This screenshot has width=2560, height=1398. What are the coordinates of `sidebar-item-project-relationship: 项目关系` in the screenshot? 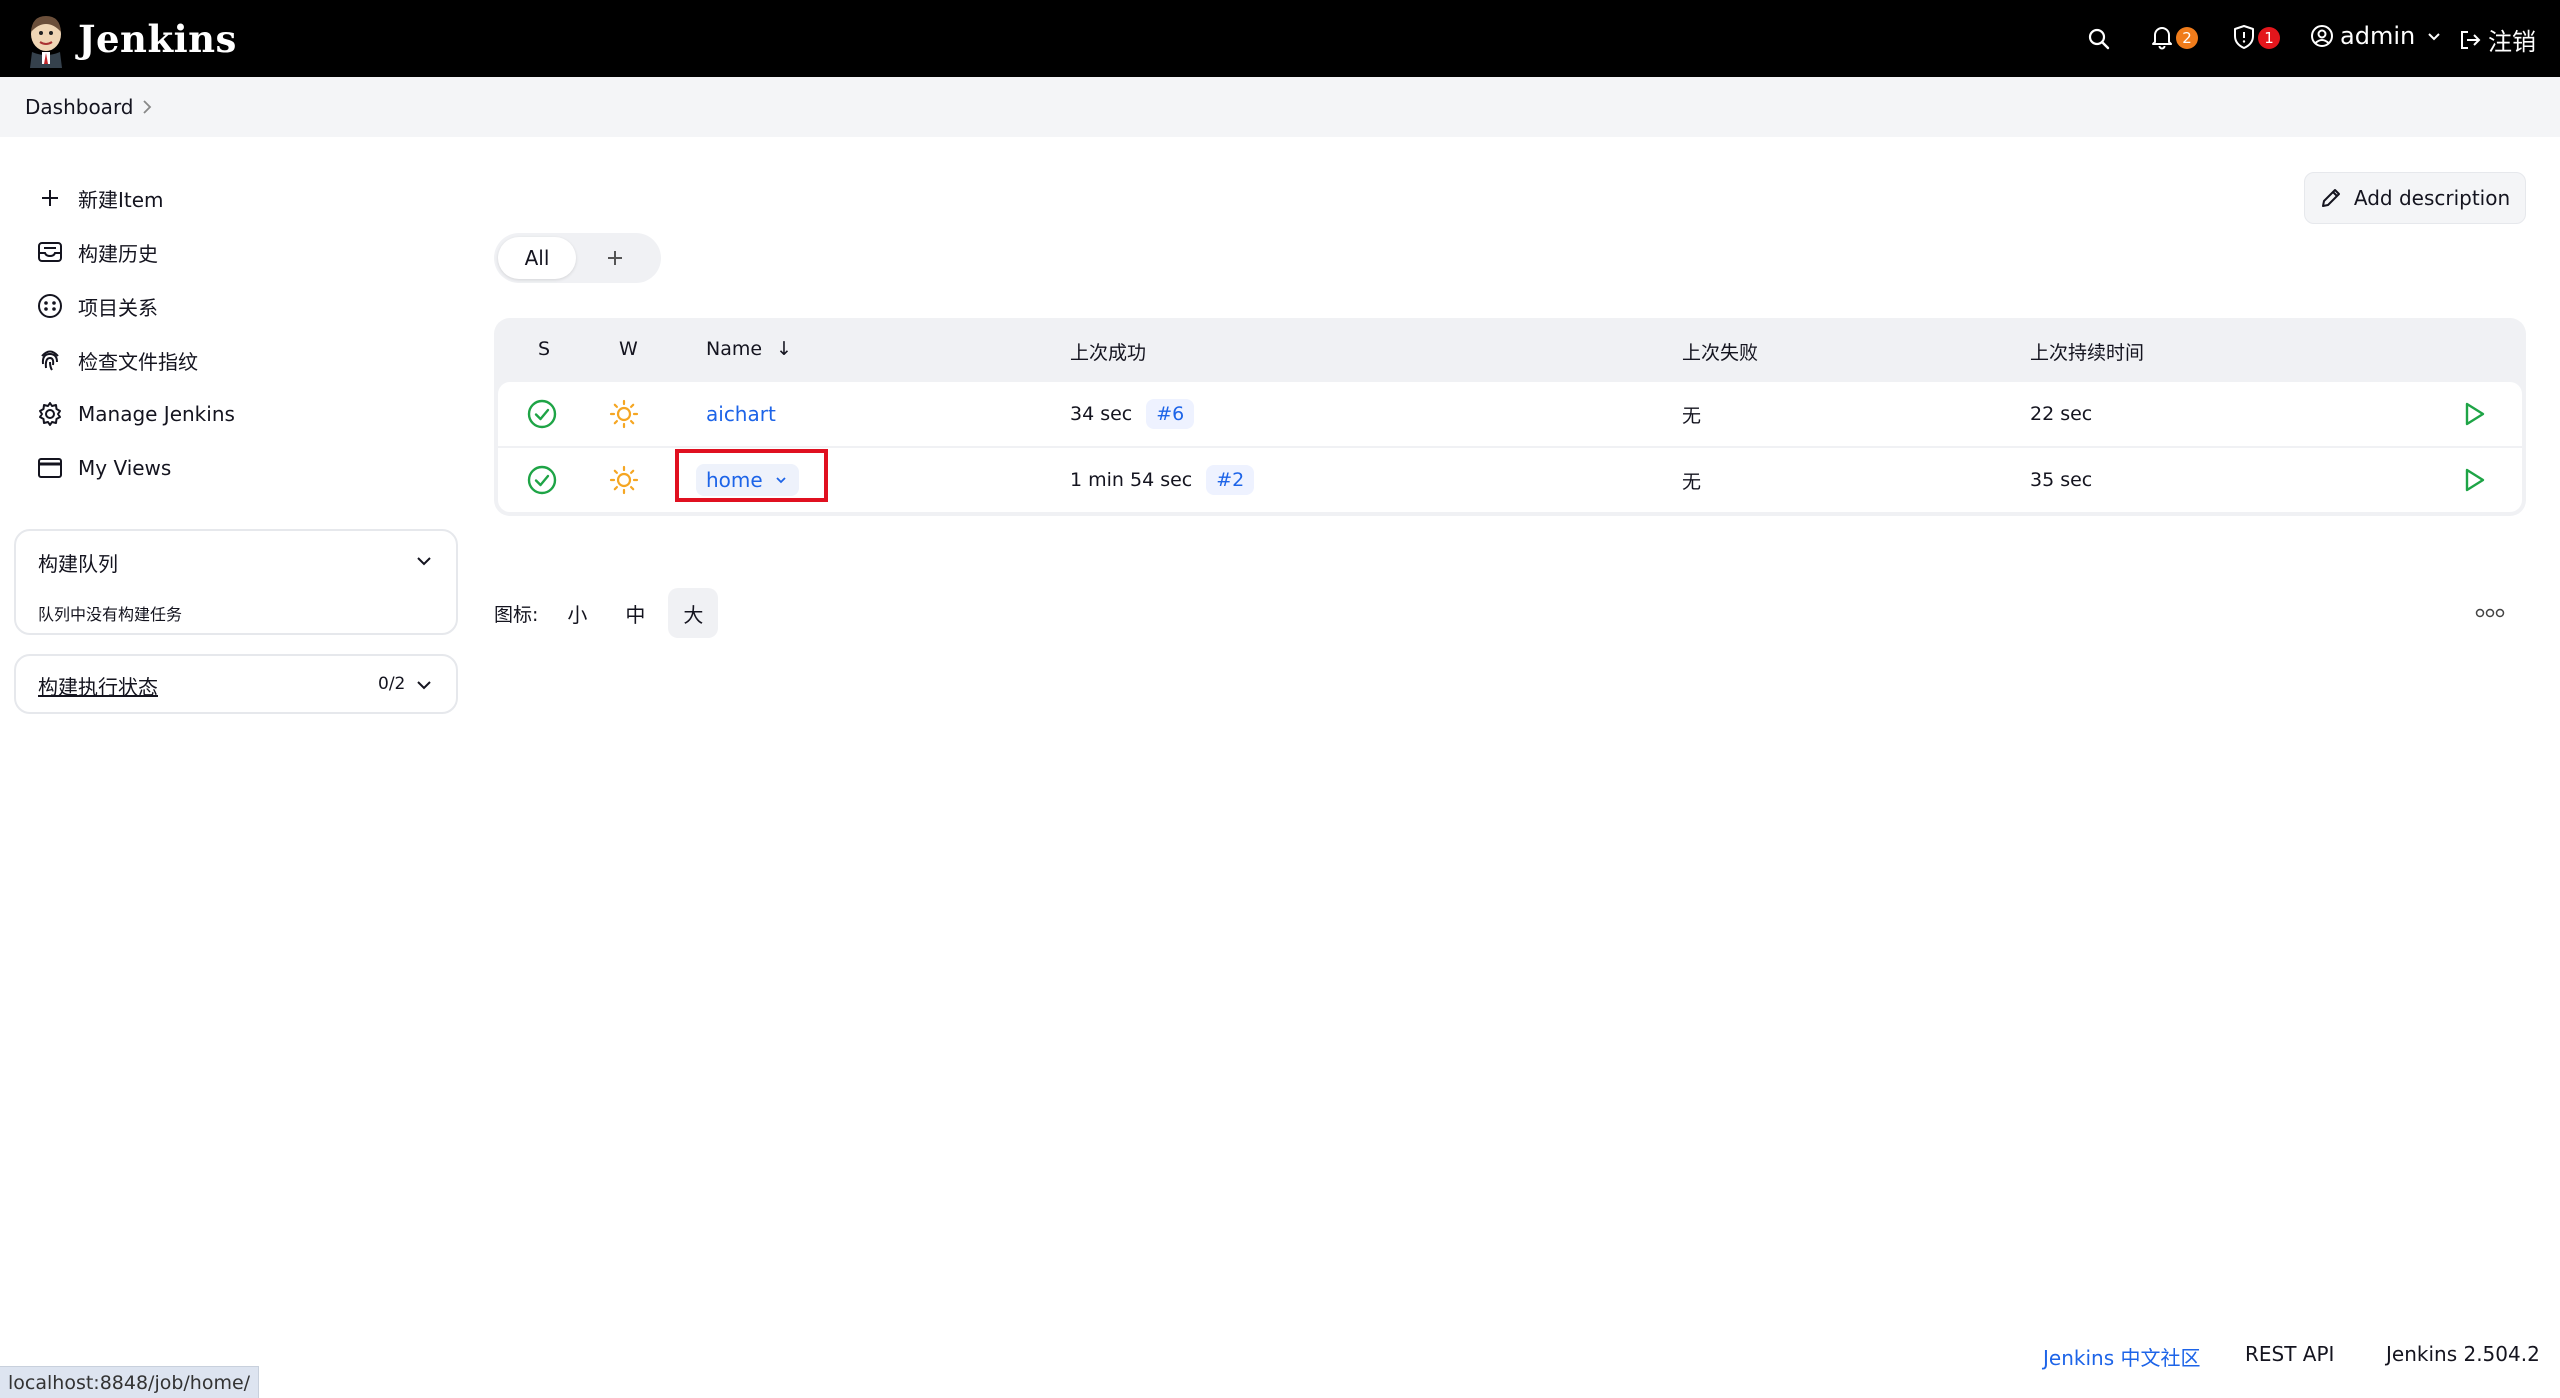 It's located at (97, 306).